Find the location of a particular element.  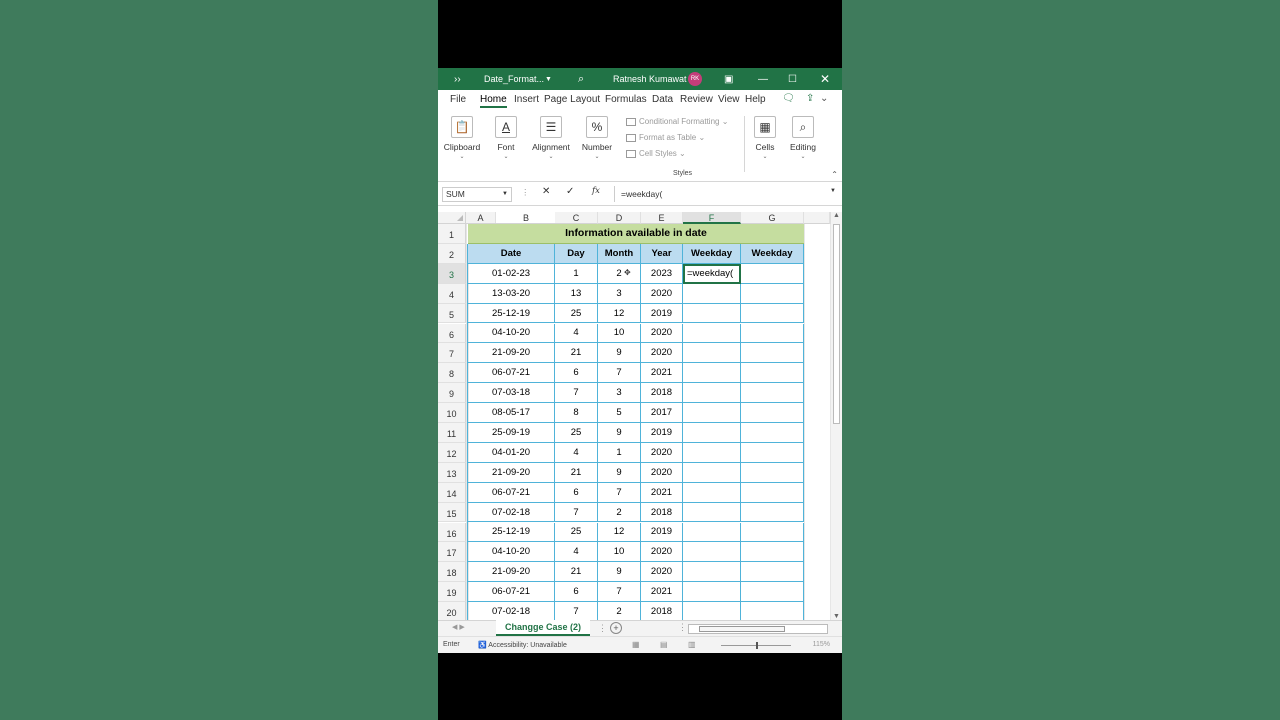

tab-file: File is located at coordinates (458, 99).